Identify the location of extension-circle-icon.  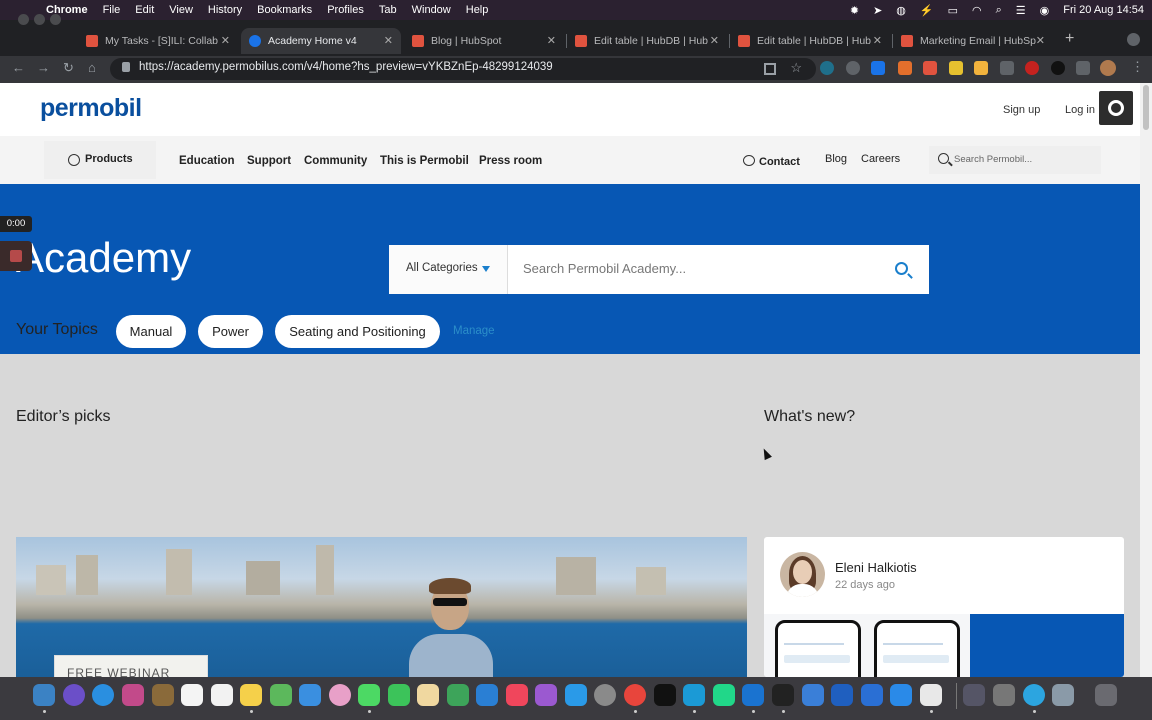
(853, 68).